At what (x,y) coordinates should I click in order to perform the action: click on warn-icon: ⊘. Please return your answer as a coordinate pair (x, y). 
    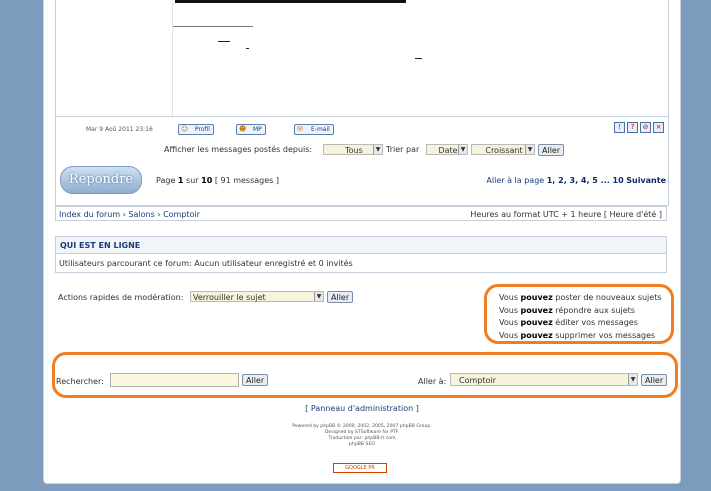
    Looking at the image, I should click on (645, 127).